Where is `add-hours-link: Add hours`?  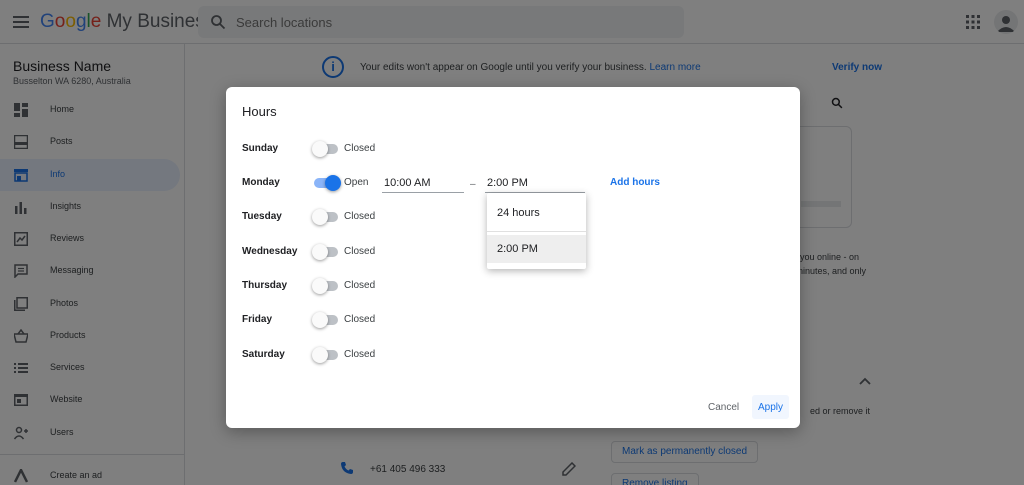 add-hours-link: Add hours is located at coordinates (635, 182).